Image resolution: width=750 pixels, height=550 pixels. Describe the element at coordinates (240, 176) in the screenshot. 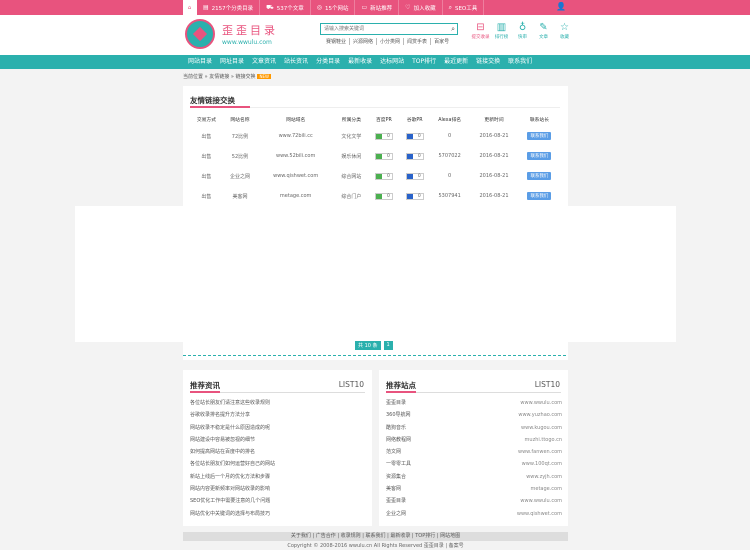

I see `site-name-cell: 企业之网` at that location.